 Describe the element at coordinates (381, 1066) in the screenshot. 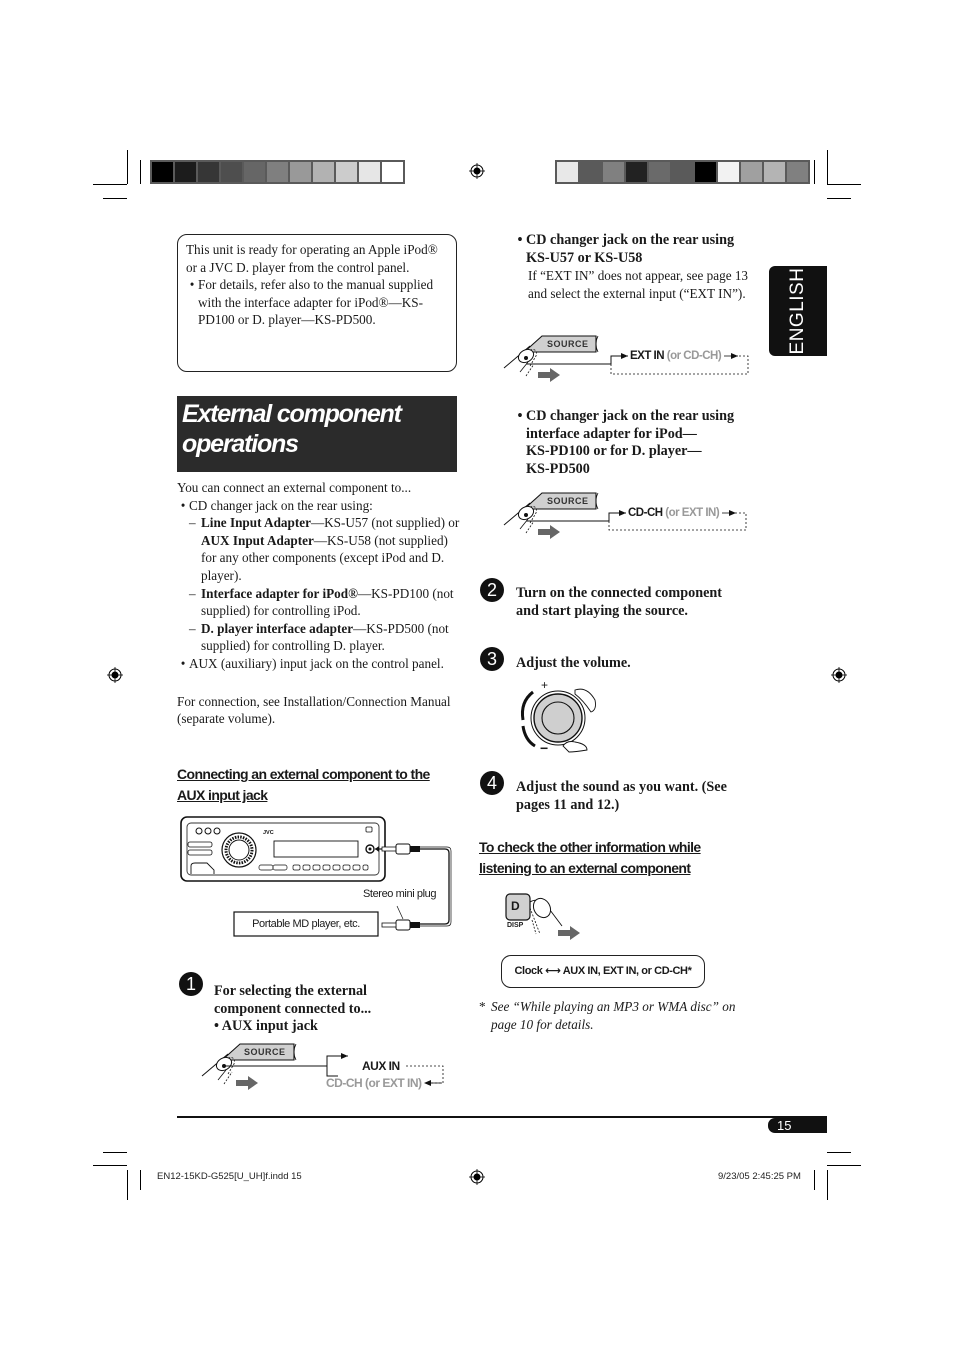

I see `mode-aux-in: AUX IN` at that location.